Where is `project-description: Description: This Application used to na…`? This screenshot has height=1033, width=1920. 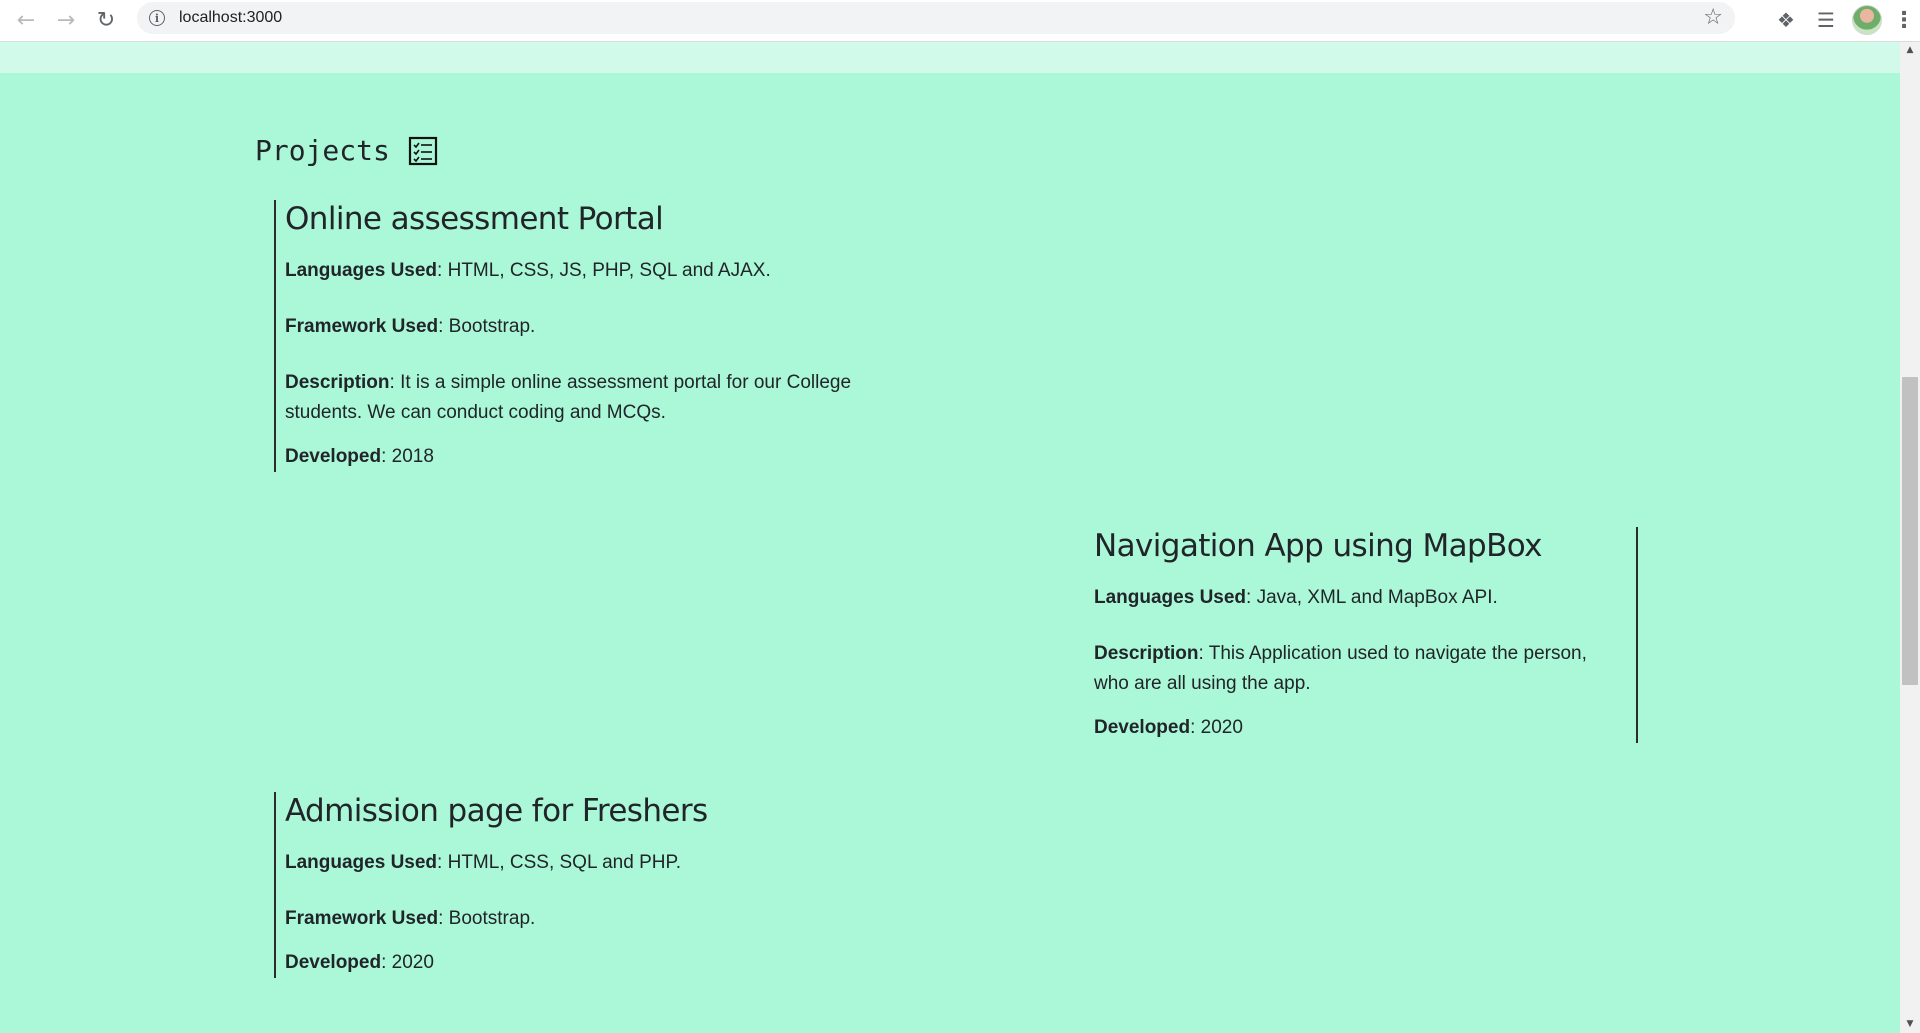 project-description: Description: This Application used to na… is located at coordinates (1359, 669).